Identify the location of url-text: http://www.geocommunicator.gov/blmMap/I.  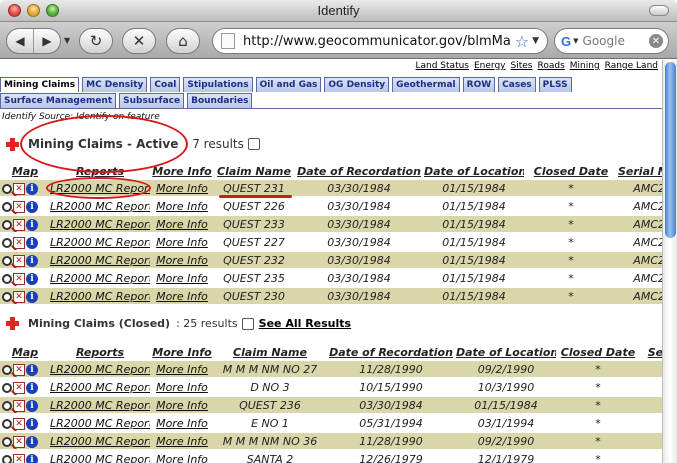
(377, 41).